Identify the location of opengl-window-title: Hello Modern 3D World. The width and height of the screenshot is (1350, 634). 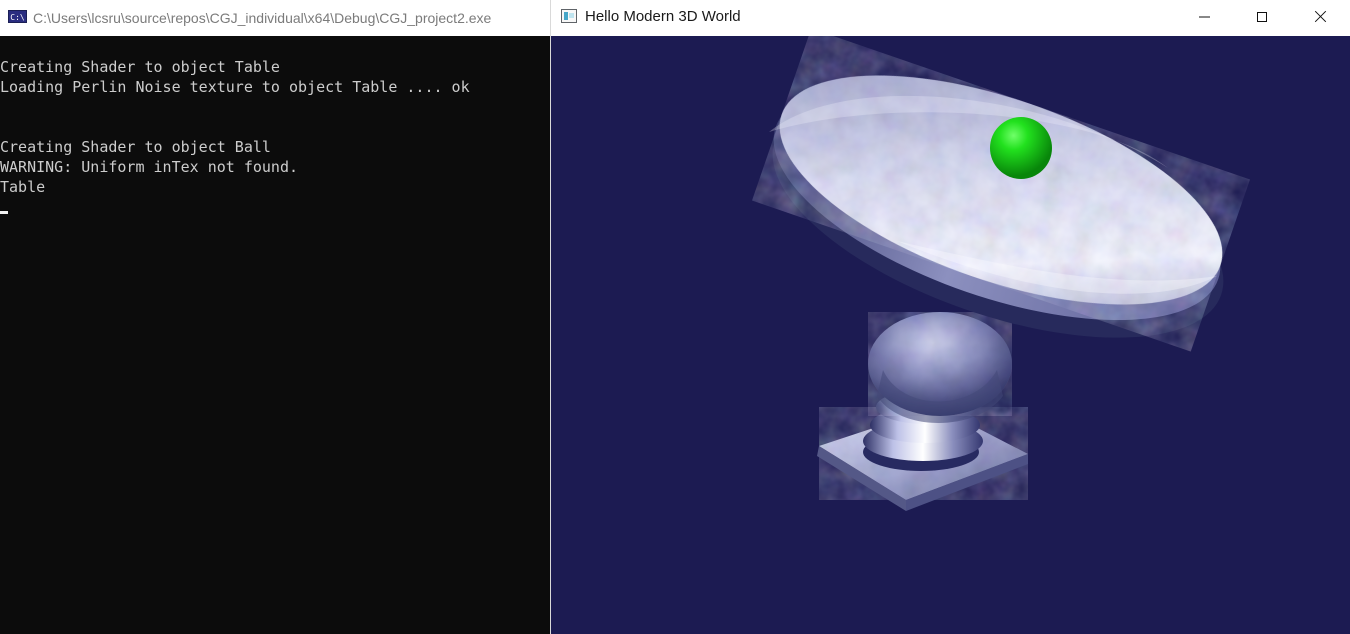
(663, 16).